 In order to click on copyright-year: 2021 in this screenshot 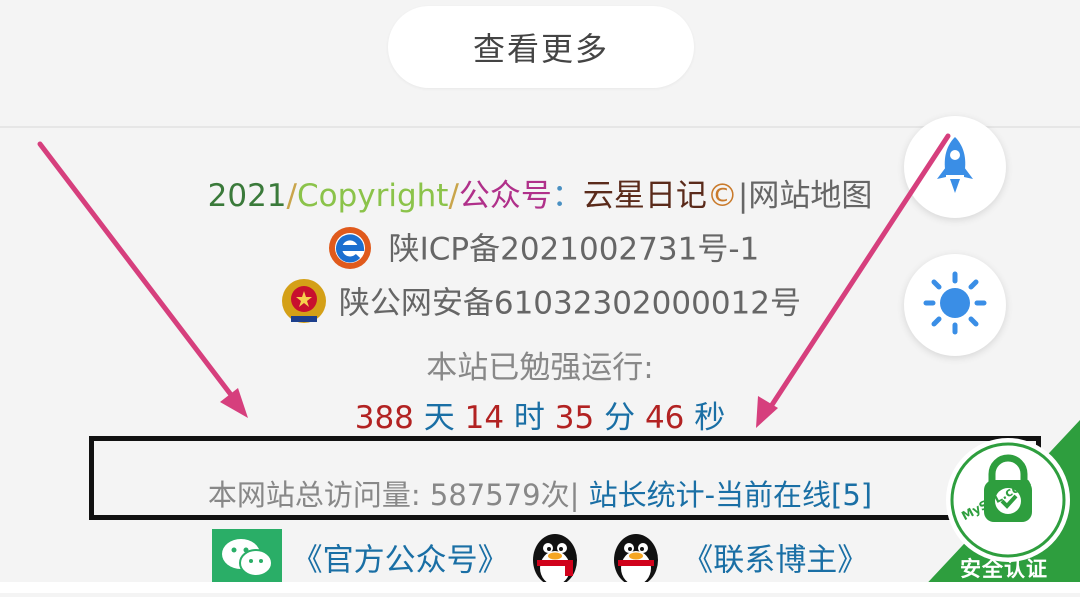, I will do `click(247, 196)`.